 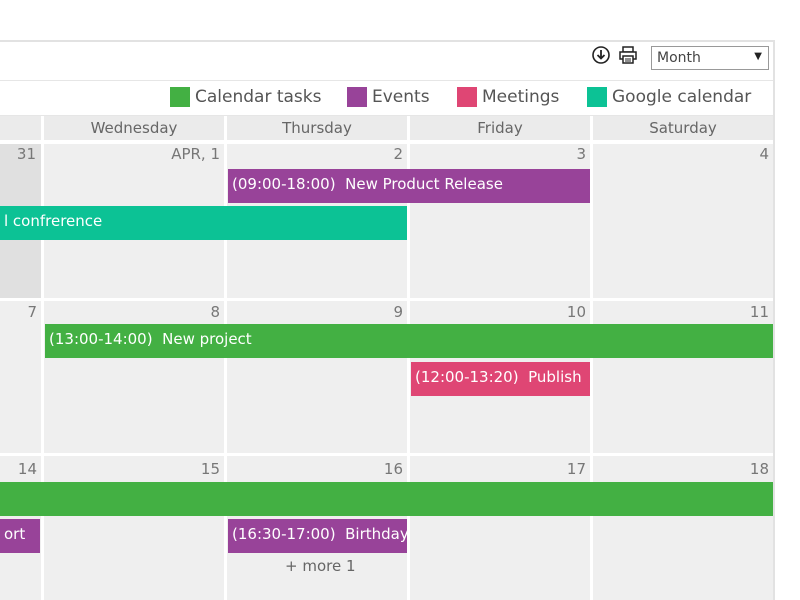 I want to click on legend-label: Events, so click(x=401, y=97).